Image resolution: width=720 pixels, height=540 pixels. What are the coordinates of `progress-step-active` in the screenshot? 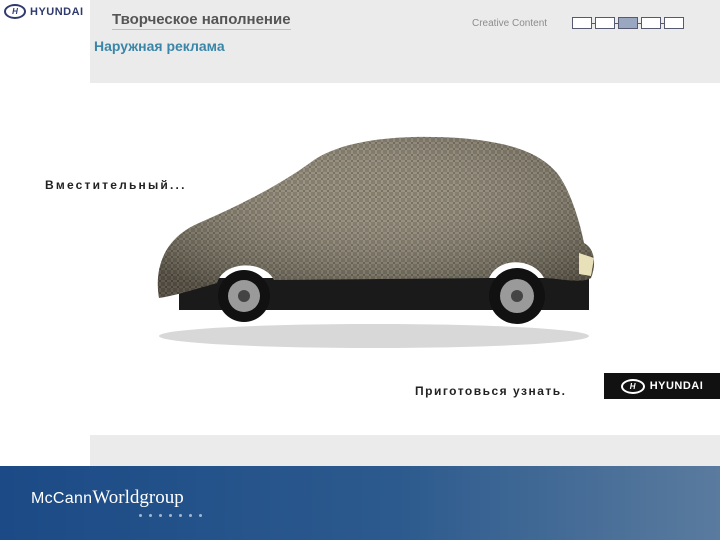 It's located at (629, 23).